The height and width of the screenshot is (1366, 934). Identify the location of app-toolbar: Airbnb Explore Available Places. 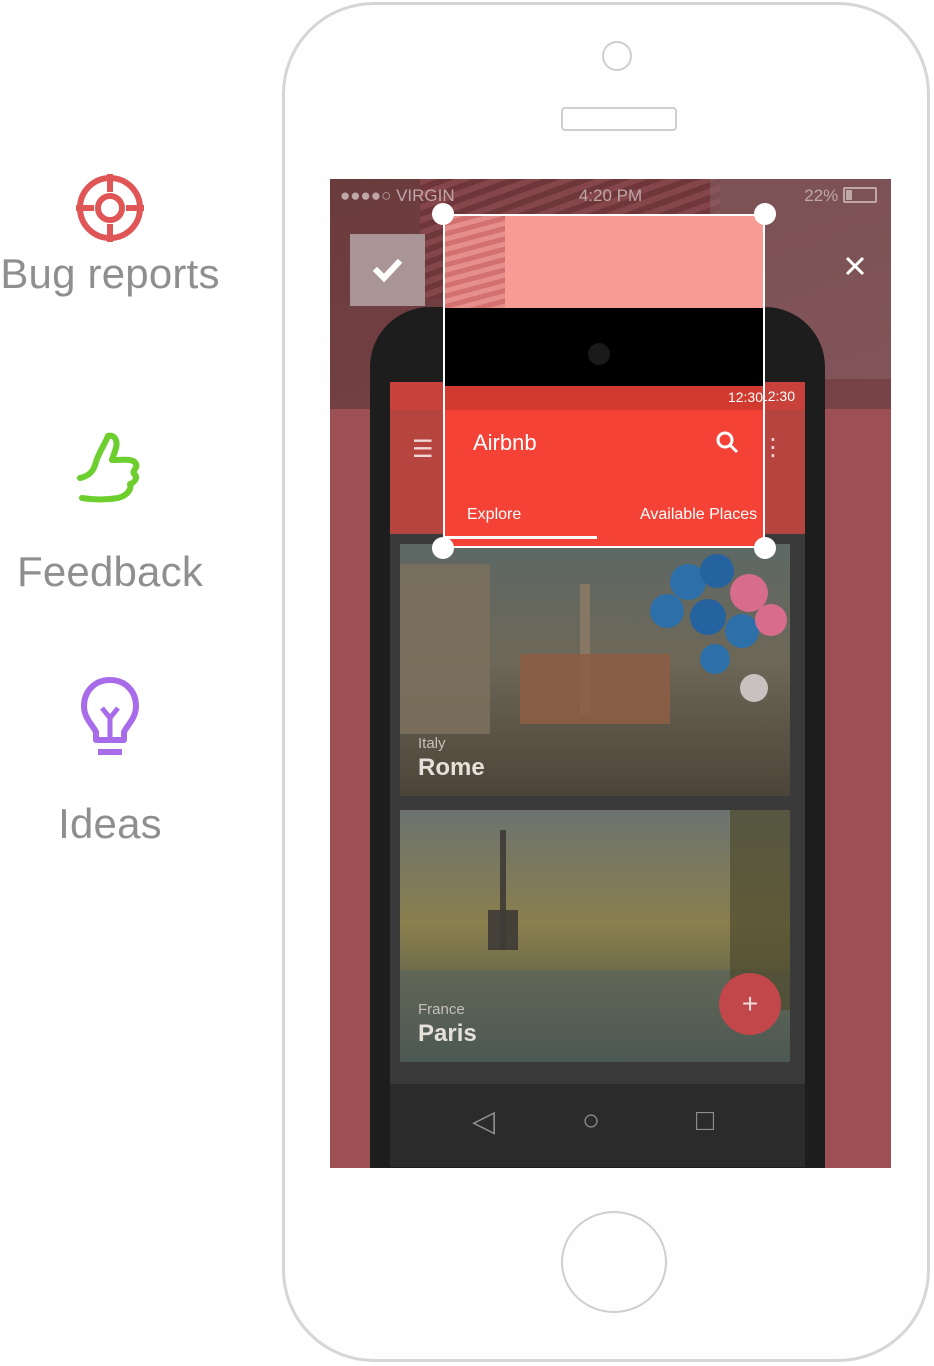
(604, 478).